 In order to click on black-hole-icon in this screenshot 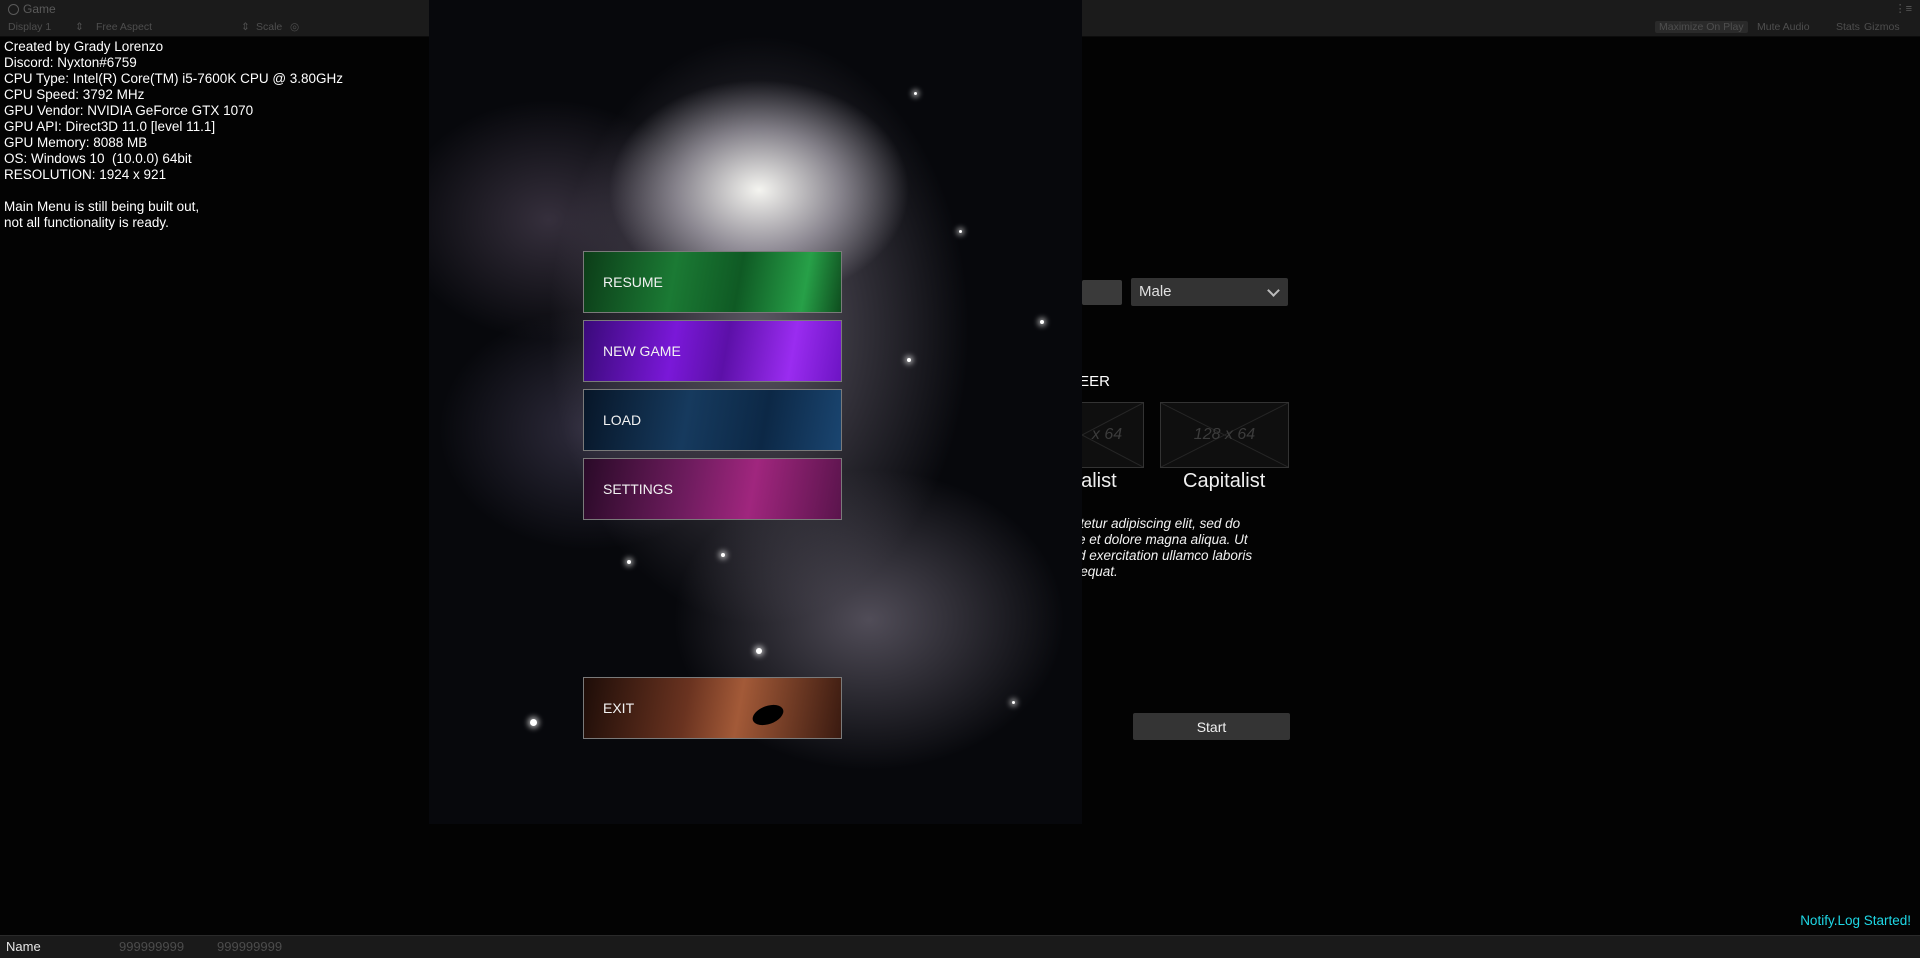, I will do `click(768, 715)`.